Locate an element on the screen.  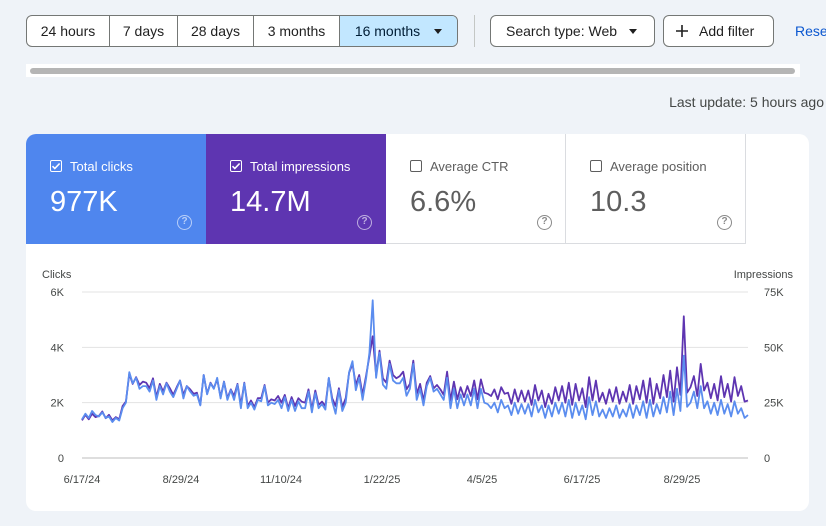
x-tick-label: 4/5/25 is located at coordinates (482, 480).